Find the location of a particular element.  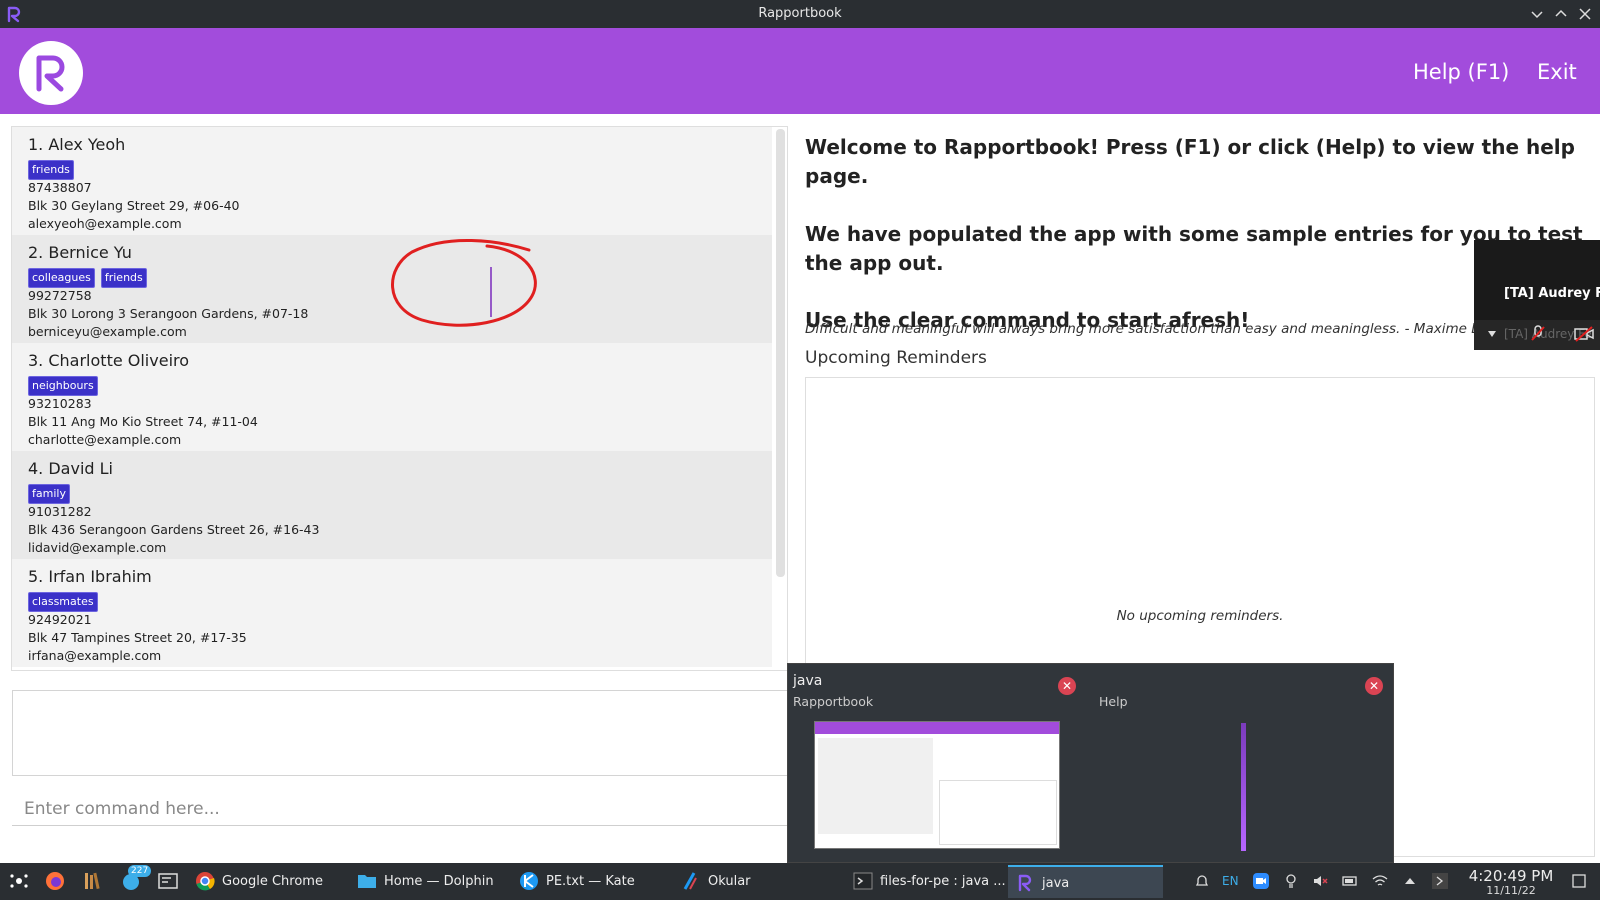

taskbar-task-chrome: Google Chrome is located at coordinates (265, 881).